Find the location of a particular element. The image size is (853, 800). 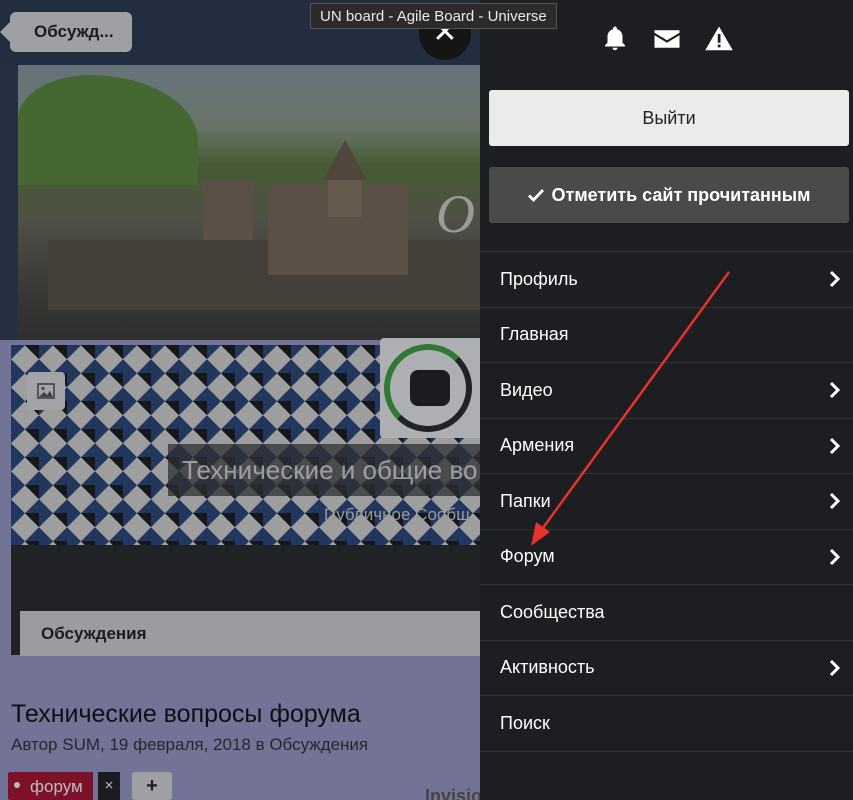

menu-item-communities: Сообщества is located at coordinates (666, 613).